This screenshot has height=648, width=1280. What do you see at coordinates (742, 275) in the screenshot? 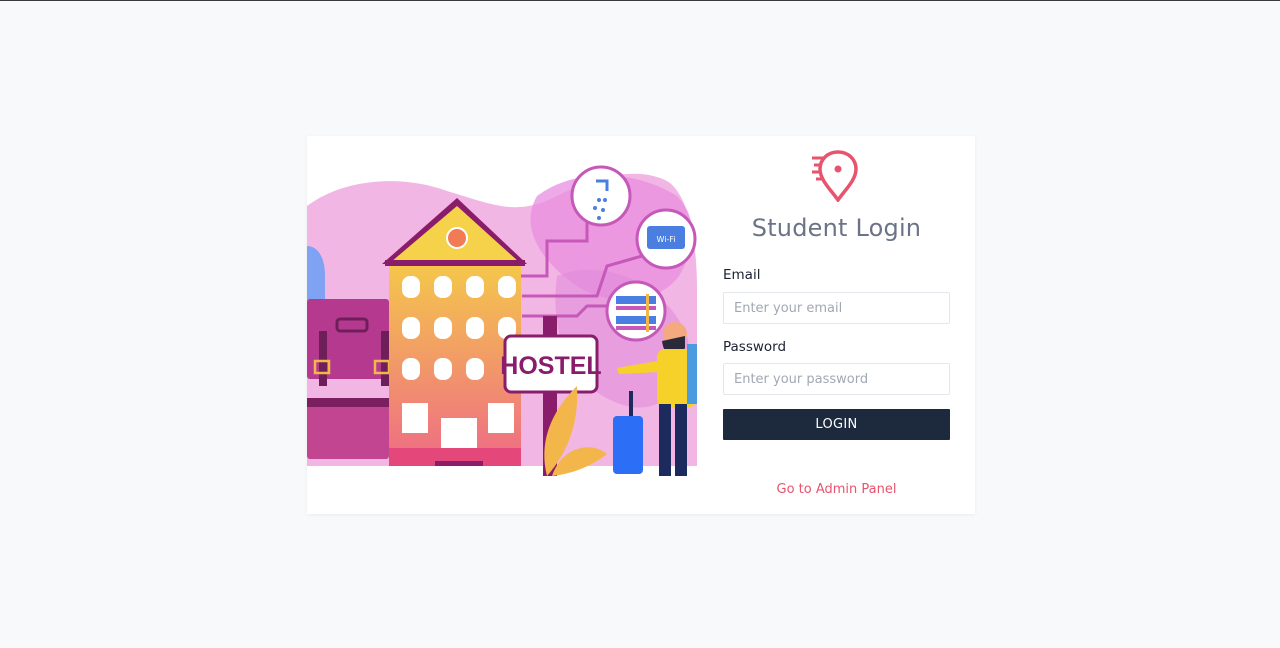
I see `email-label: Email` at bounding box center [742, 275].